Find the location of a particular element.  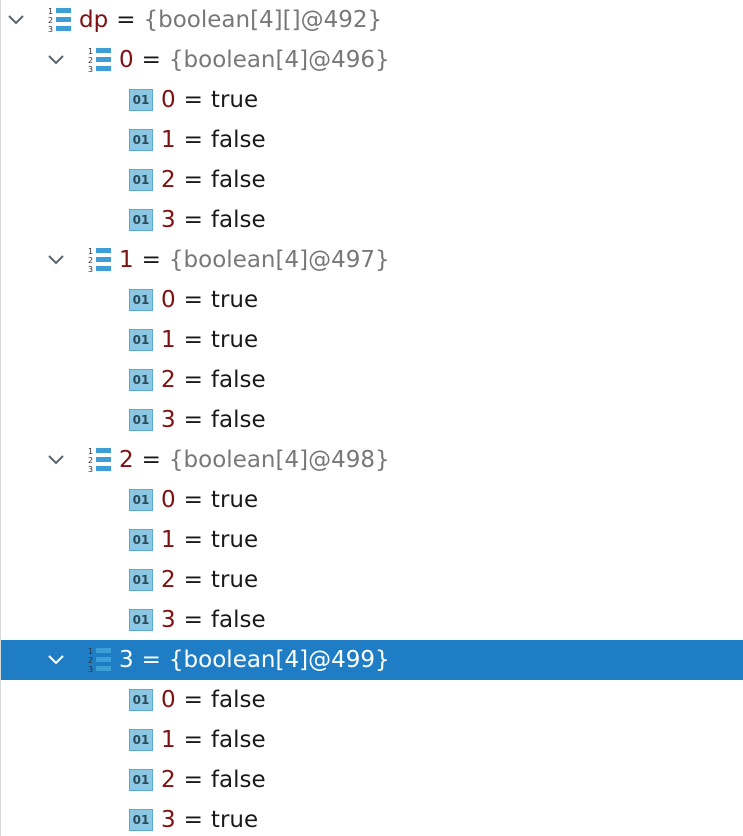

tree-leaf-element: 01 0 = false is located at coordinates (372, 700).